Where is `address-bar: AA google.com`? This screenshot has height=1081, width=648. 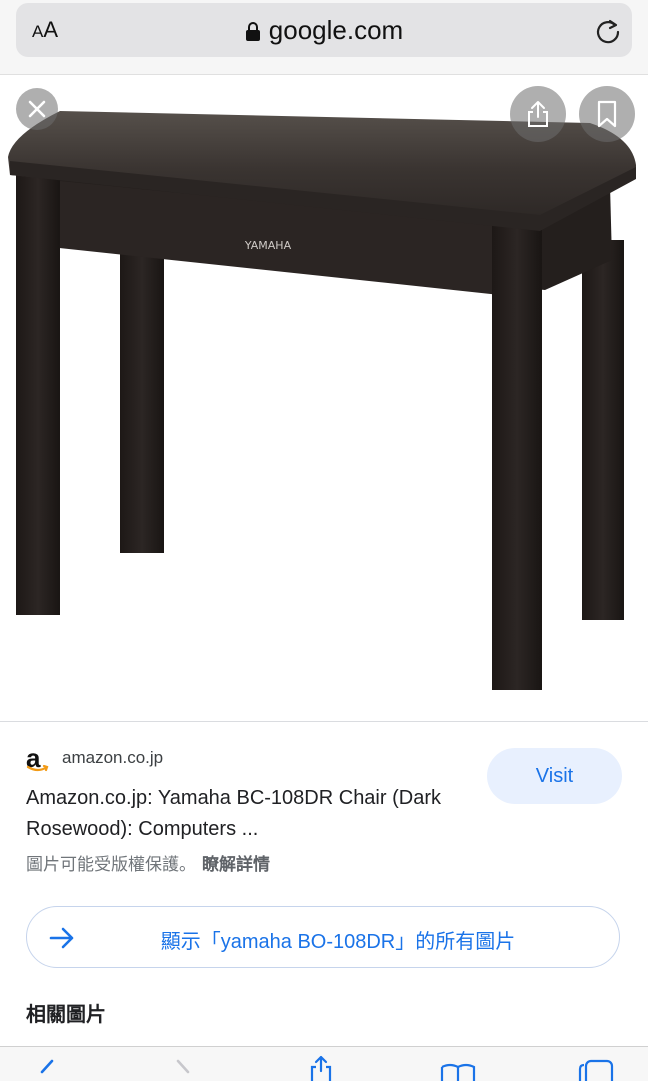
address-bar: AA google.com is located at coordinates (324, 30).